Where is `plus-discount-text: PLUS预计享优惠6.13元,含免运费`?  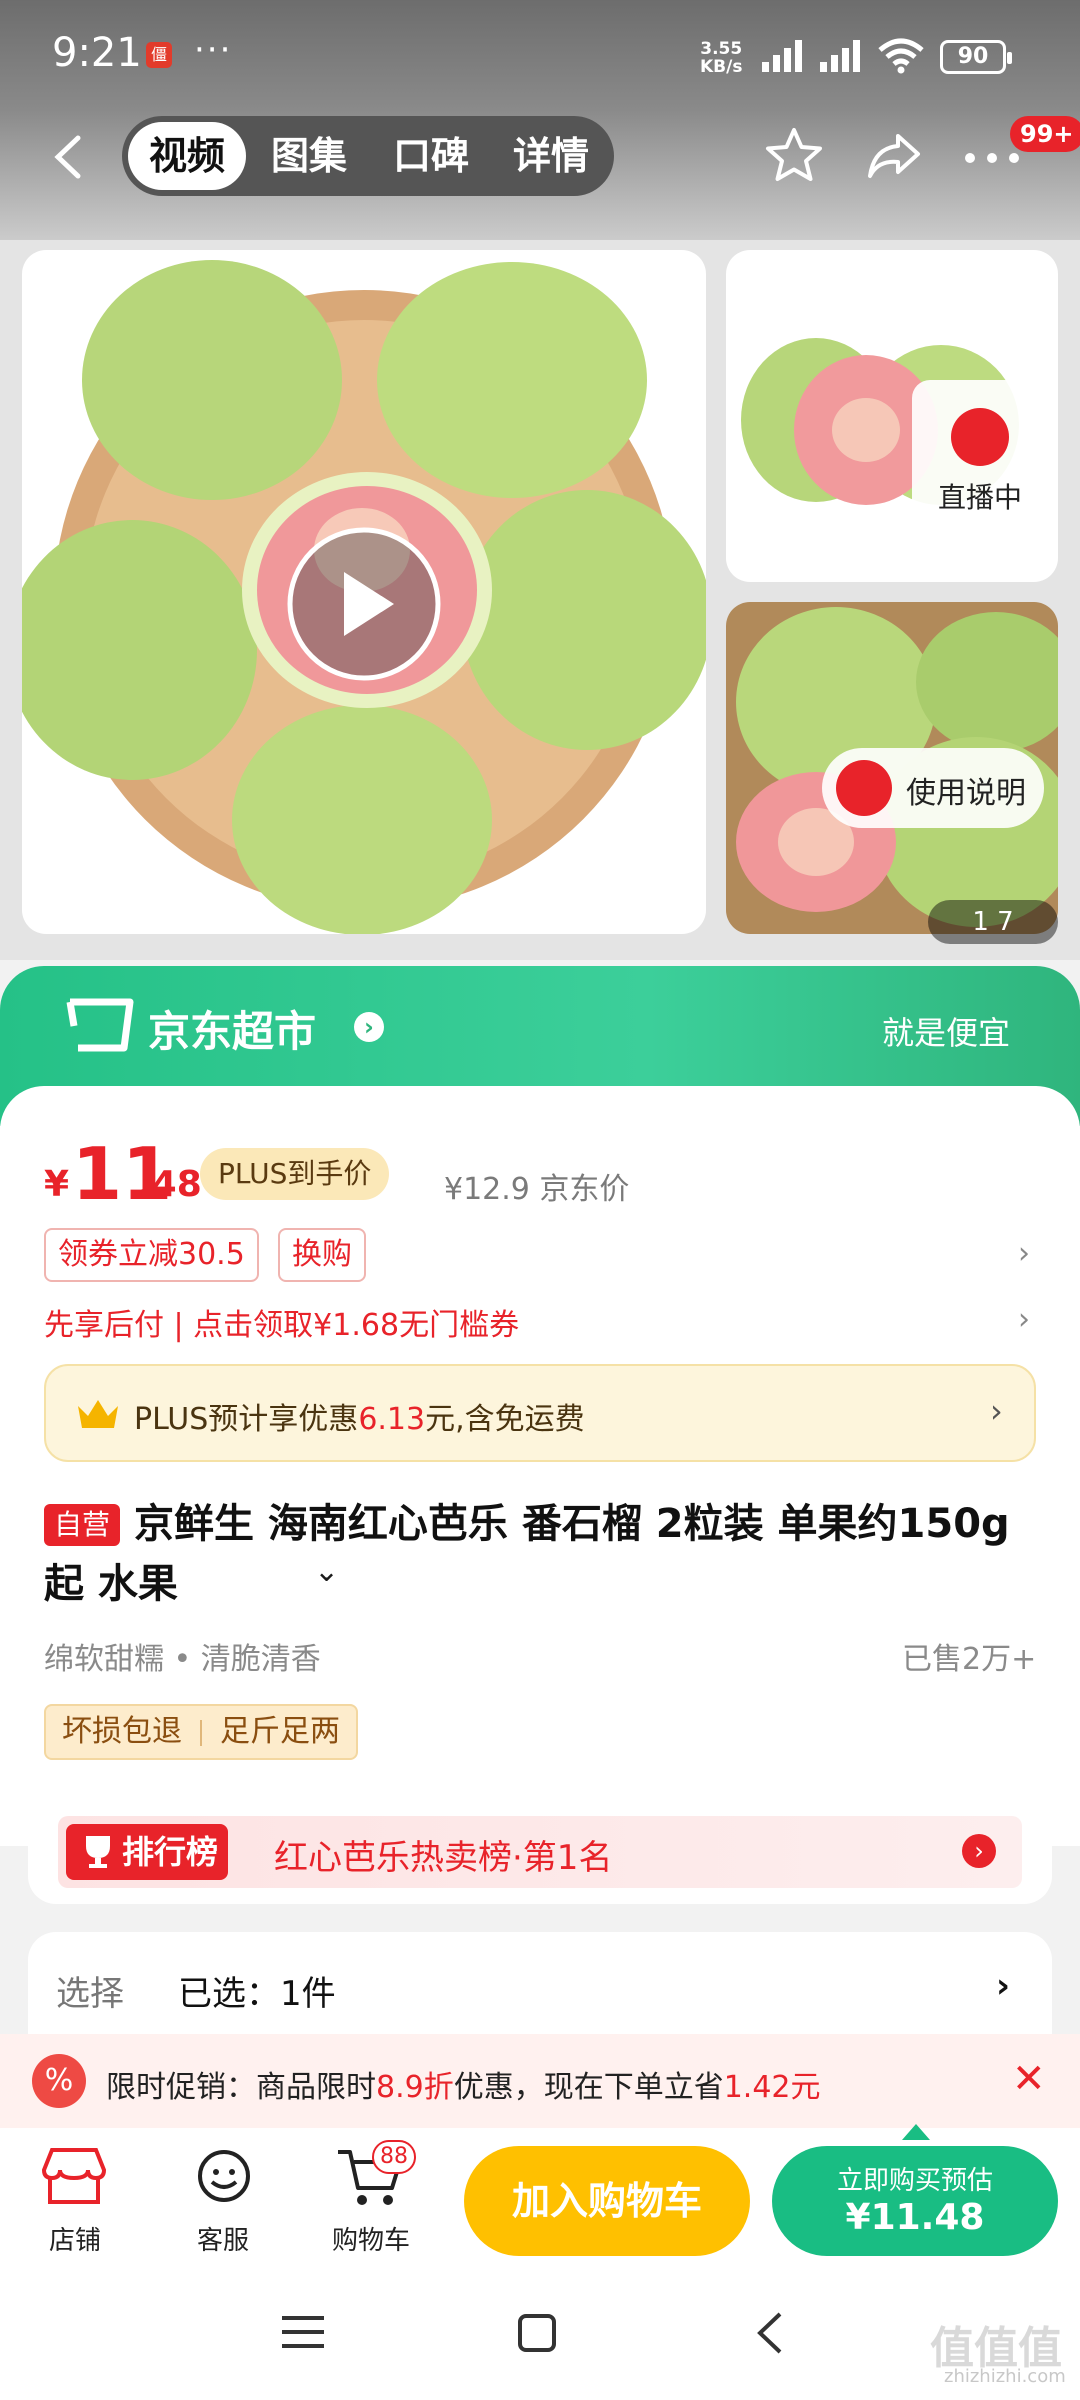
plus-discount-text: PLUS预计享优惠6.13元,含免运费 is located at coordinates (359, 1419).